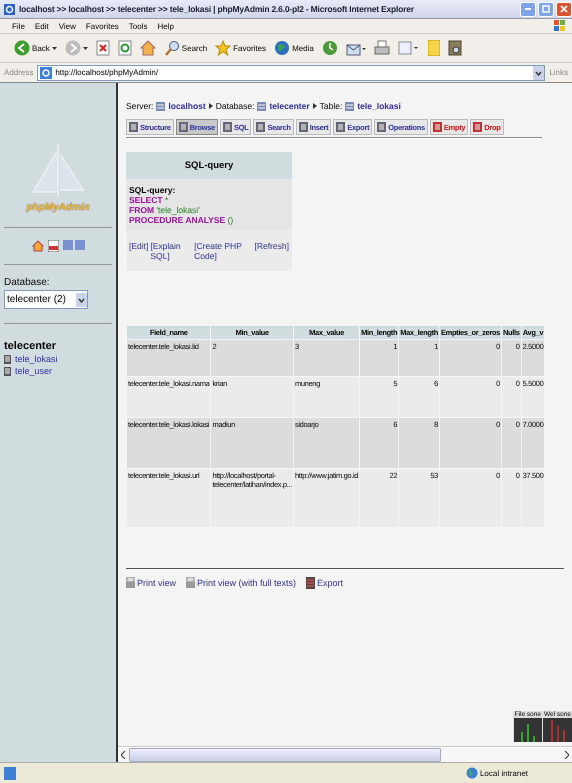 The width and height of the screenshot is (572, 783). What do you see at coordinates (46, 299) in the screenshot?
I see `database-select: telecenter (2)` at bounding box center [46, 299].